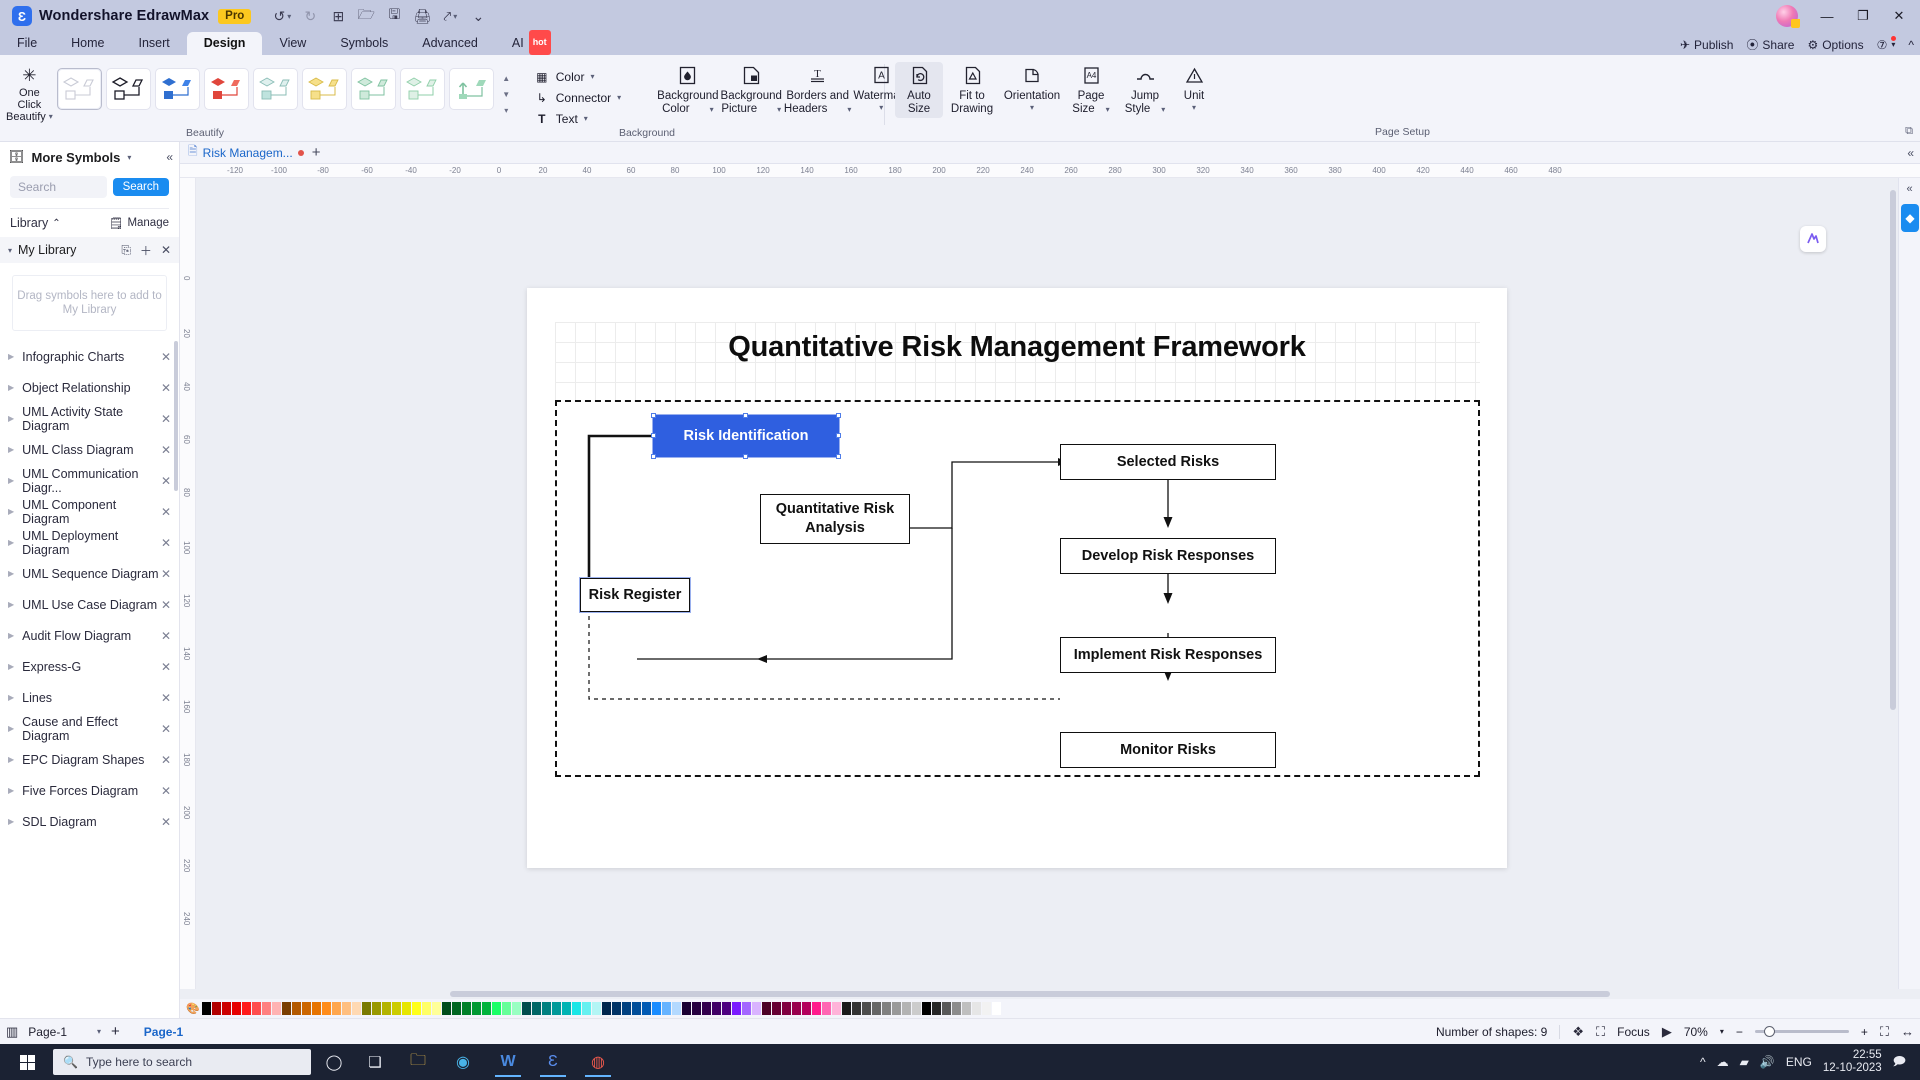 This screenshot has height=1080, width=1920. What do you see at coordinates (316, 152) in the screenshot?
I see `new-document-tab-button: +` at bounding box center [316, 152].